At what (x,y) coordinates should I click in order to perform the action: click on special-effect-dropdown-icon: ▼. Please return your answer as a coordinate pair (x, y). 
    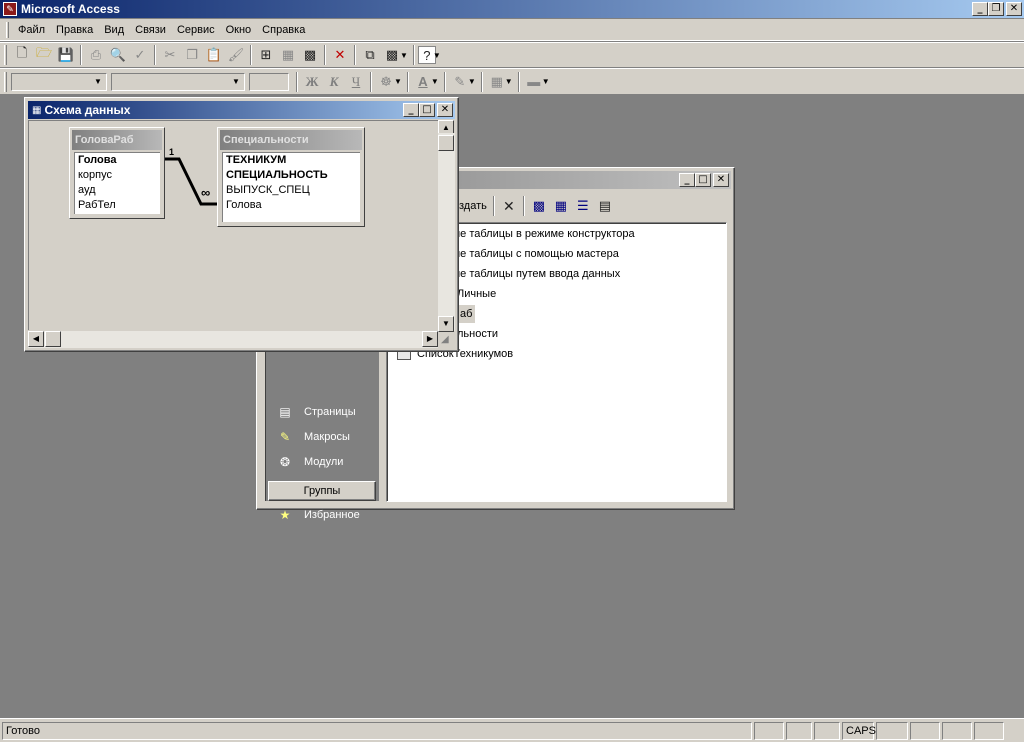
    Looking at the image, I should click on (546, 81).